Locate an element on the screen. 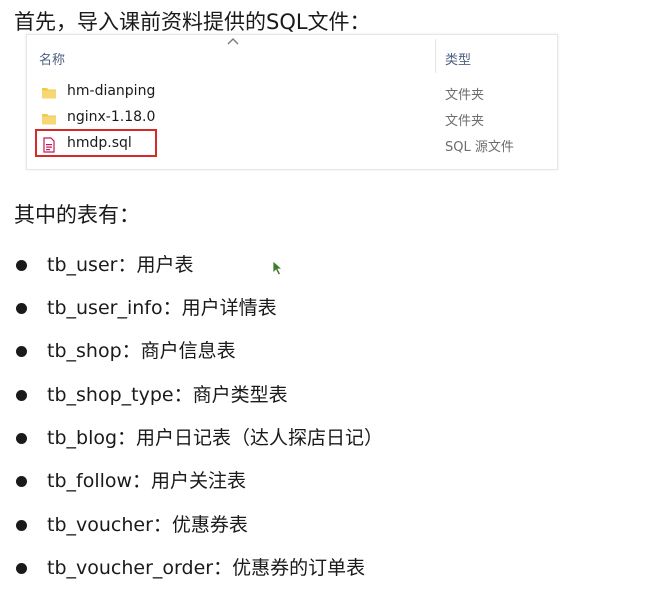  file-row-hm-dianping: hm-dianping 文件夹 is located at coordinates (292, 93).